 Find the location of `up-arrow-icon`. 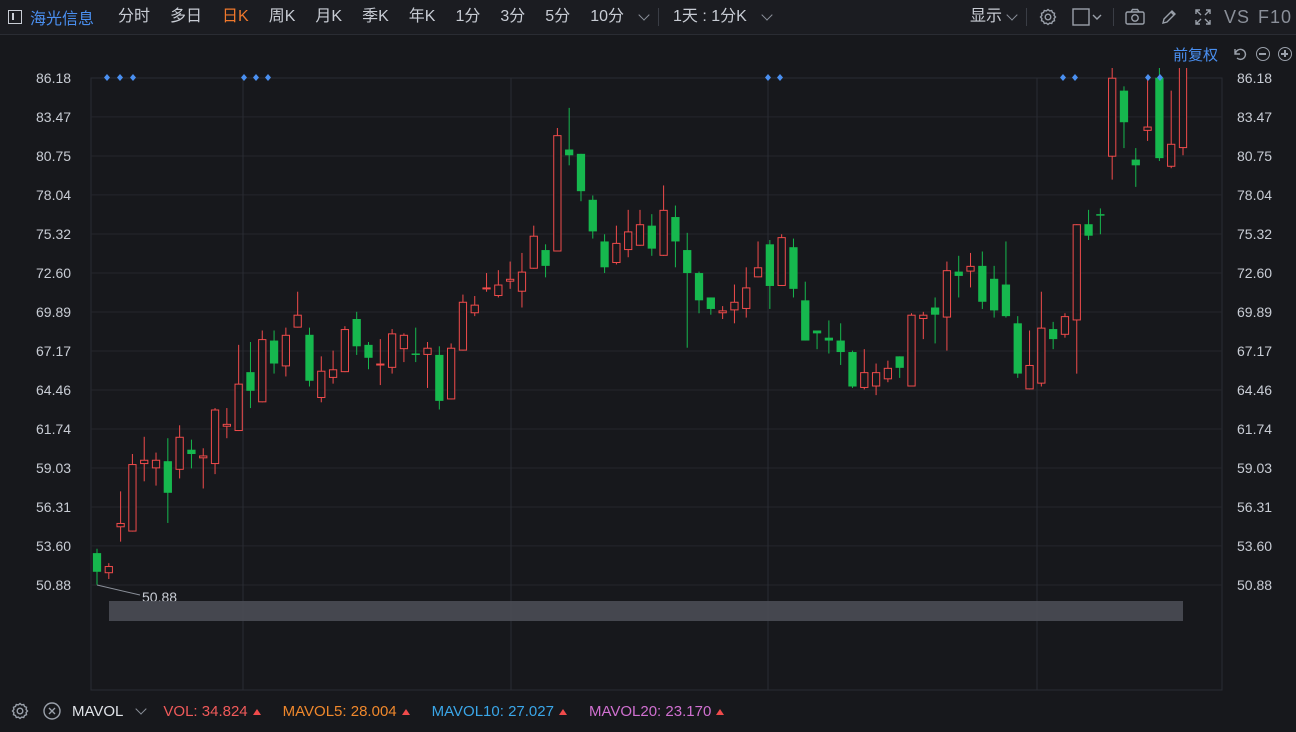

up-arrow-icon is located at coordinates (256, 711).